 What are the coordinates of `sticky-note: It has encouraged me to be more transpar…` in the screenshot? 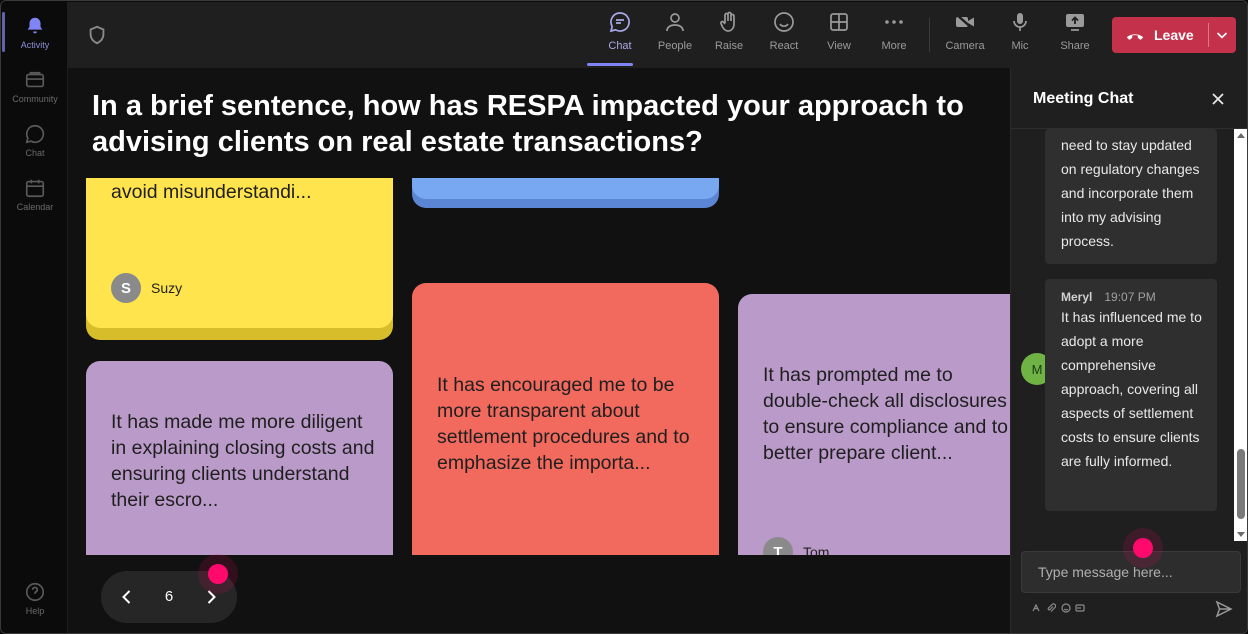 It's located at (565, 419).